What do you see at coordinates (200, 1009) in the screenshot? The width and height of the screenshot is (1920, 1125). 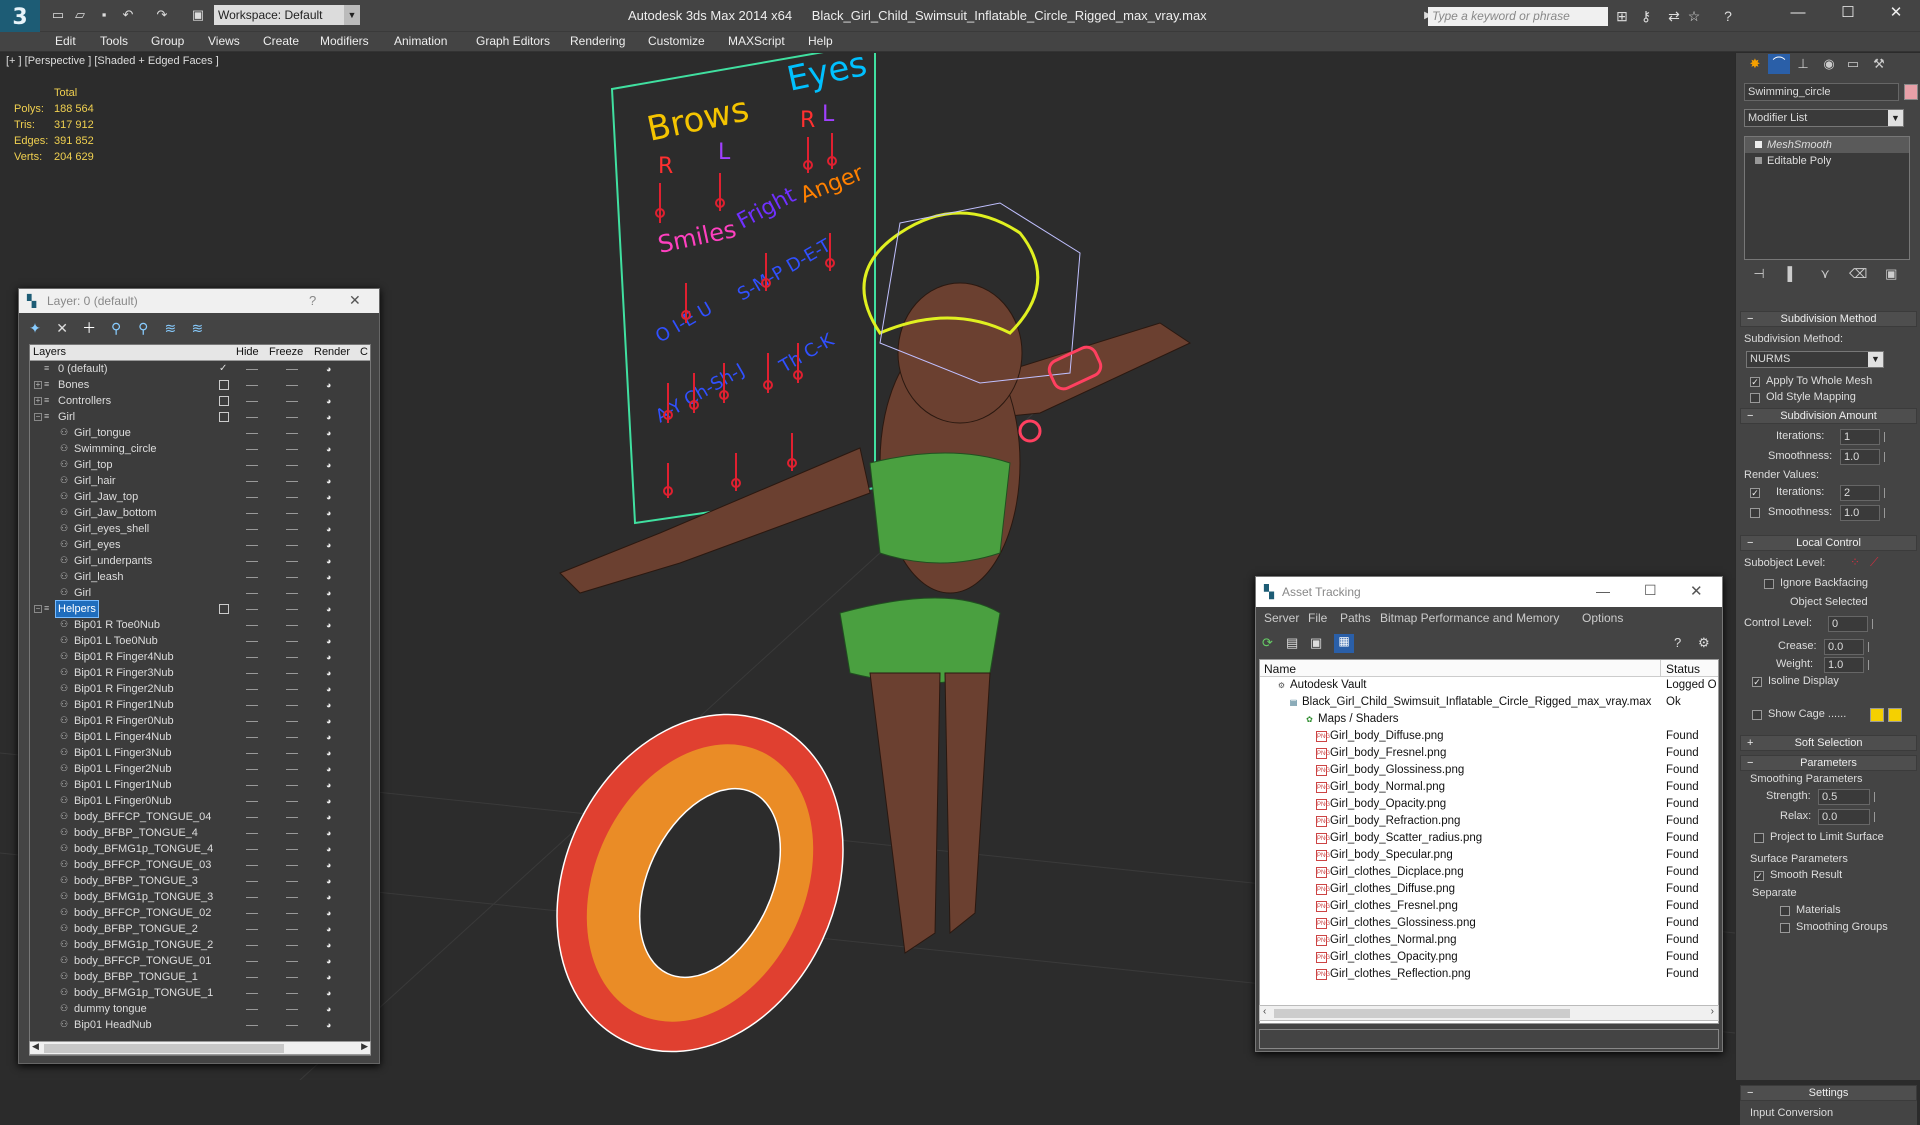 I see `object-row: ⚇ dummy tongue ◕` at bounding box center [200, 1009].